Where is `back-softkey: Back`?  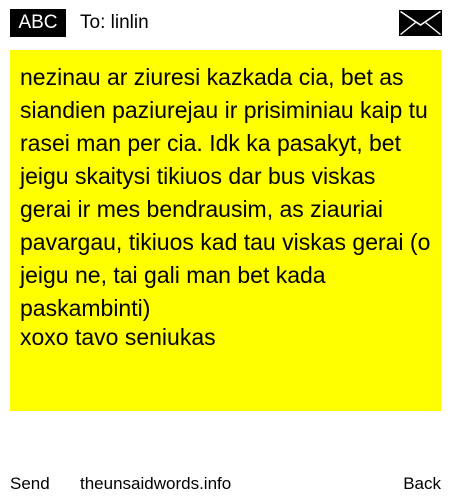
back-softkey: Back is located at coordinates (422, 484).